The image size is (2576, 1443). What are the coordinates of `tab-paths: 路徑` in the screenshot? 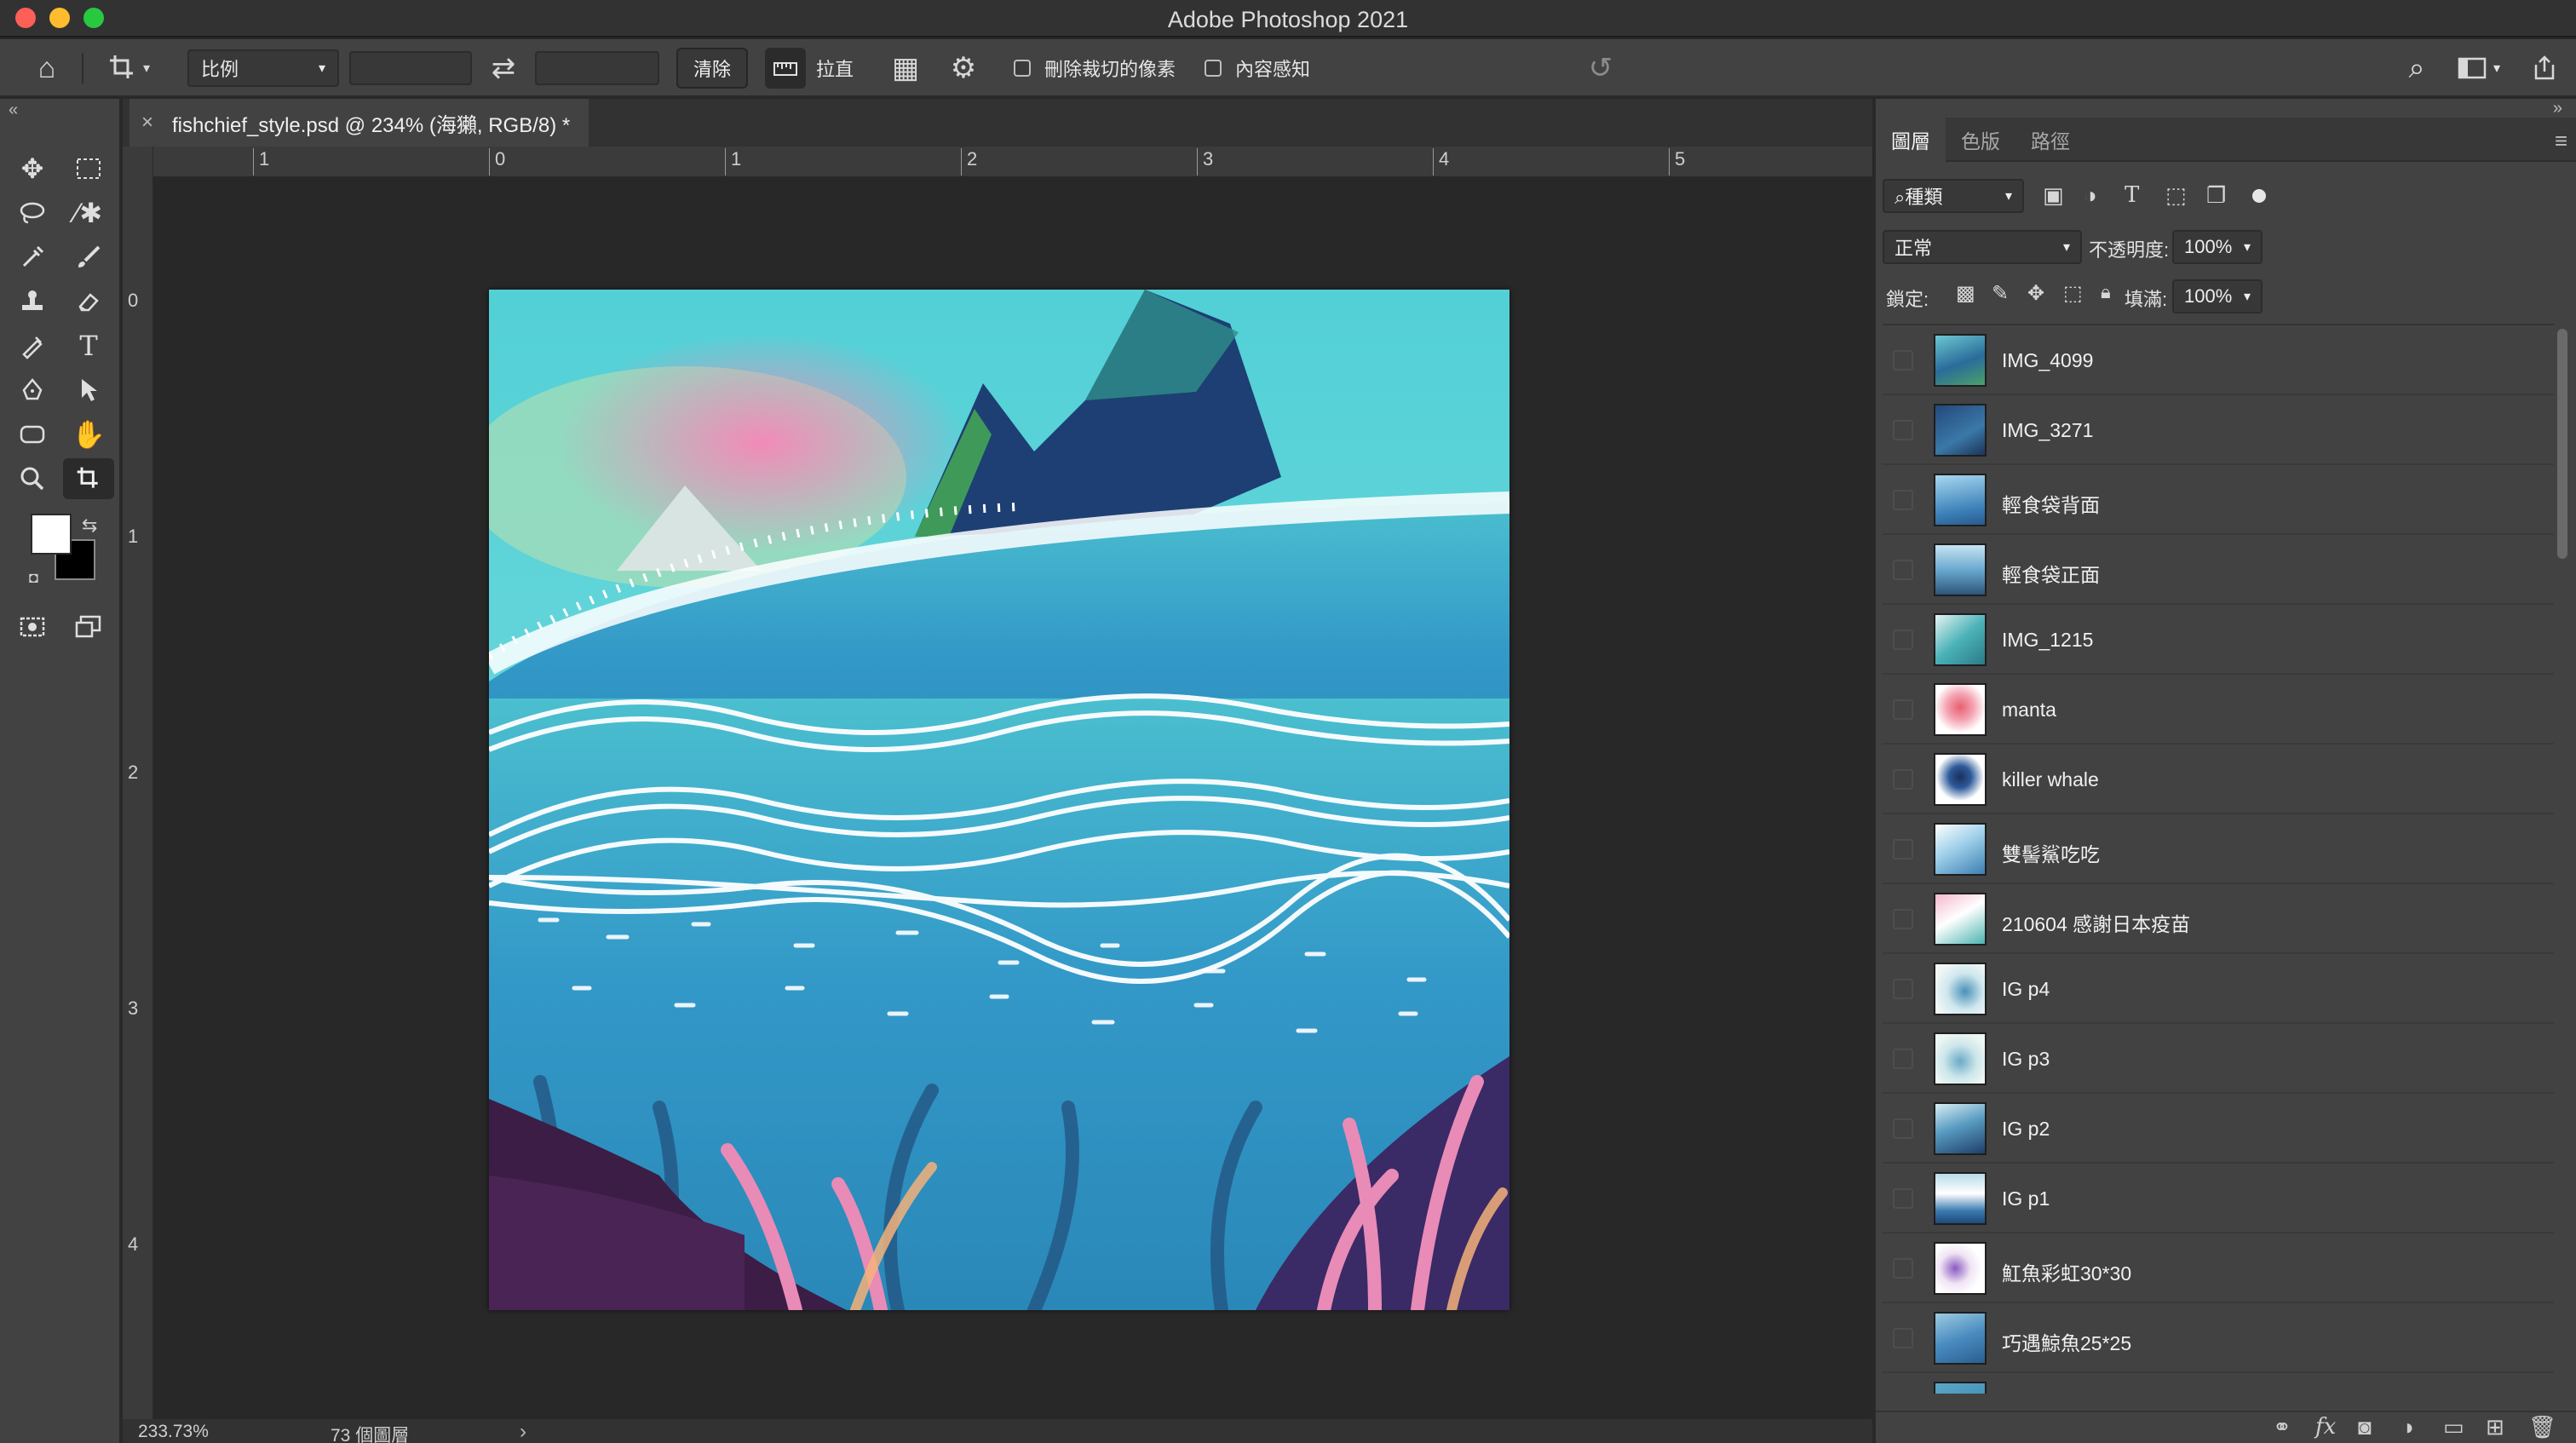 It's located at (2050, 140).